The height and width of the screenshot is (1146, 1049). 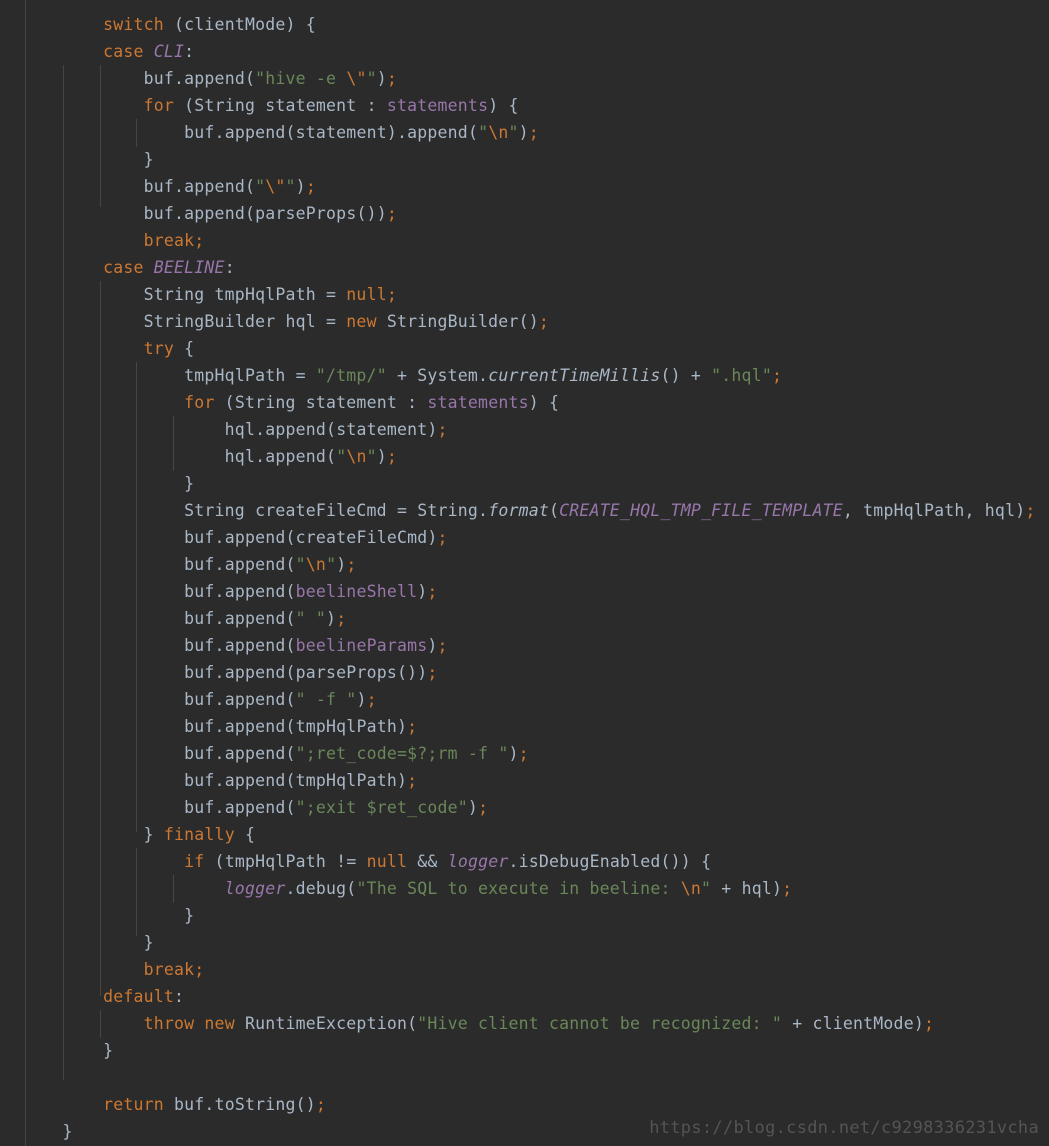 I want to click on csdn-blog-watermark: https://blog.csdn.net/c9298336231vcha, so click(x=844, y=1128).